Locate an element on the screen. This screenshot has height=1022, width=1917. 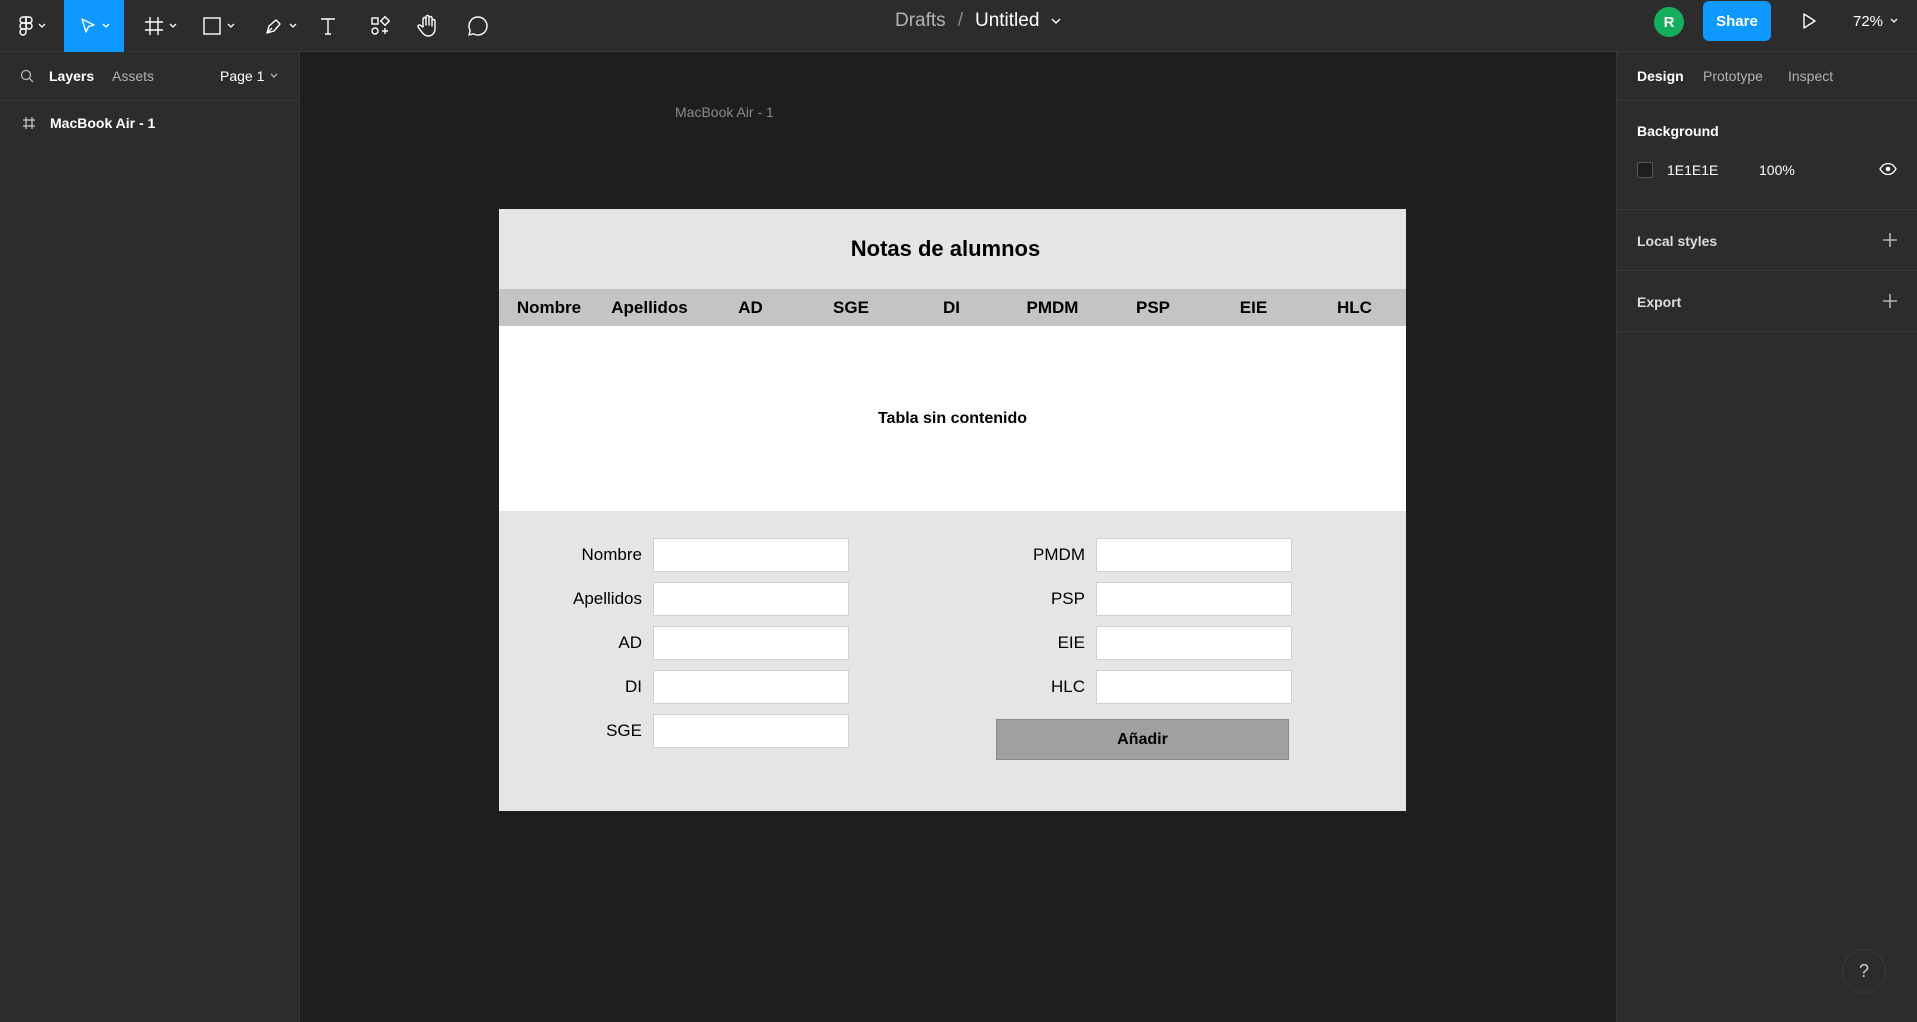
background-section: Background 1E1E1E 100% is located at coordinates (1767, 131).